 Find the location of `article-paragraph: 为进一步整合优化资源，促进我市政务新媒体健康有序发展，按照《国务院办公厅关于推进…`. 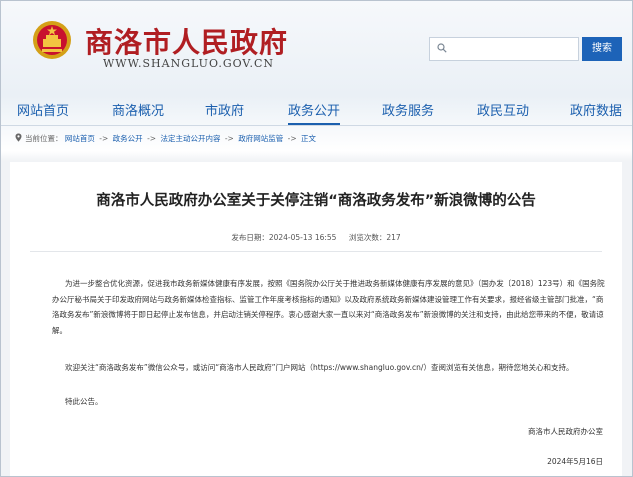

article-paragraph: 为进一步整合优化资源，促进我市政务新媒体健康有序发展，按照《国务院办公厅关于推进… is located at coordinates (328, 307).